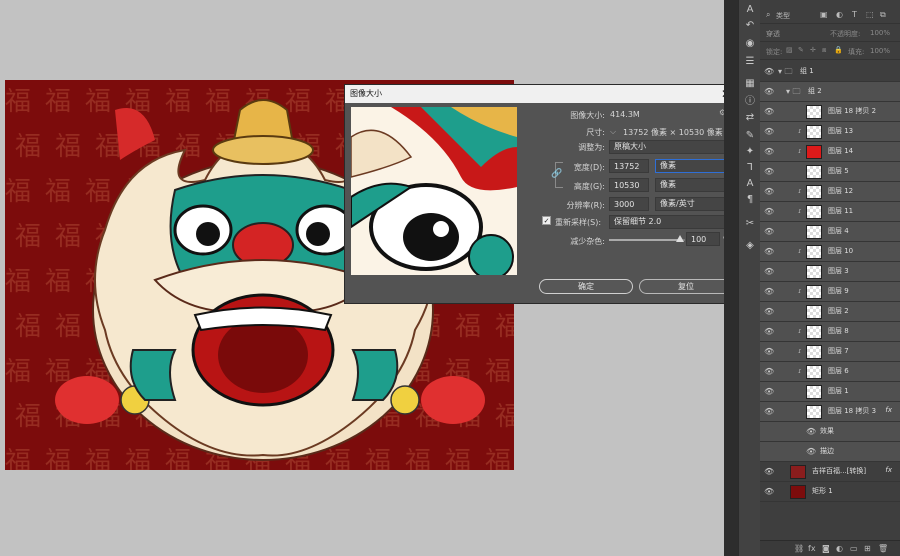  Describe the element at coordinates (813, 50) in the screenshot. I see `lock-position-icon: ✛` at that location.